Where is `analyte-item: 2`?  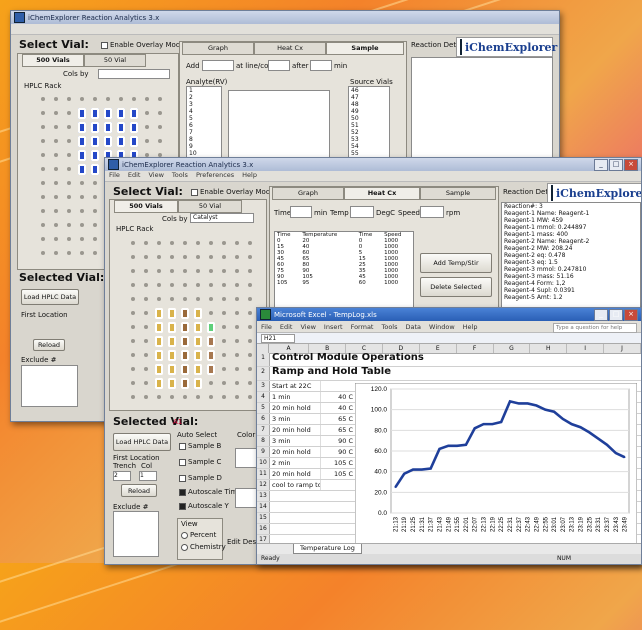 analyte-item: 2 is located at coordinates (204, 97).